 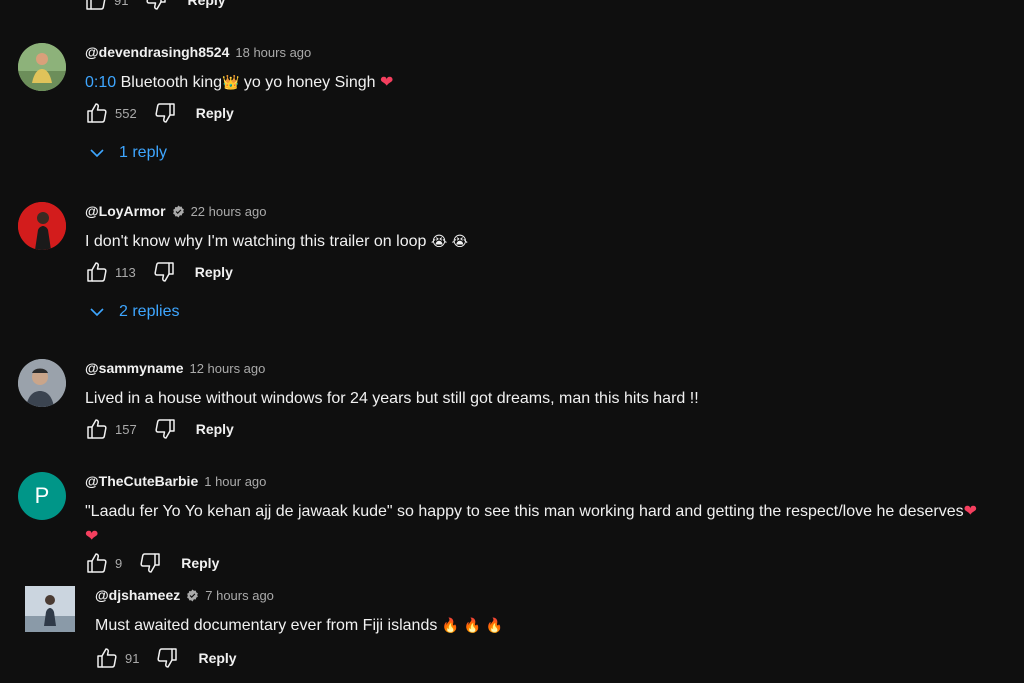 I want to click on comment-time: 7 hours ago, so click(x=239, y=595).